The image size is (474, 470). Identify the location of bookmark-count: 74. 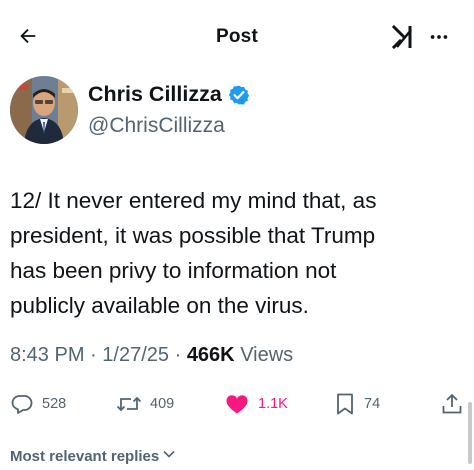
(372, 404).